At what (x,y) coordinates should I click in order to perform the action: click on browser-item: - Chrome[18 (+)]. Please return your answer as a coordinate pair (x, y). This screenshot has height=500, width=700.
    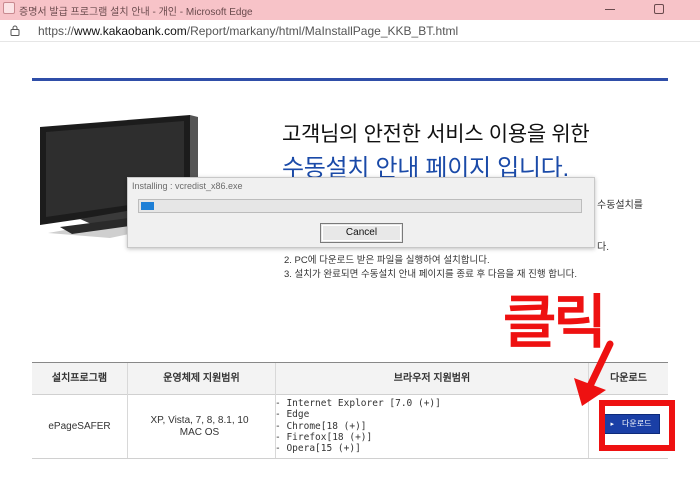
    Looking at the image, I should click on (321, 426).